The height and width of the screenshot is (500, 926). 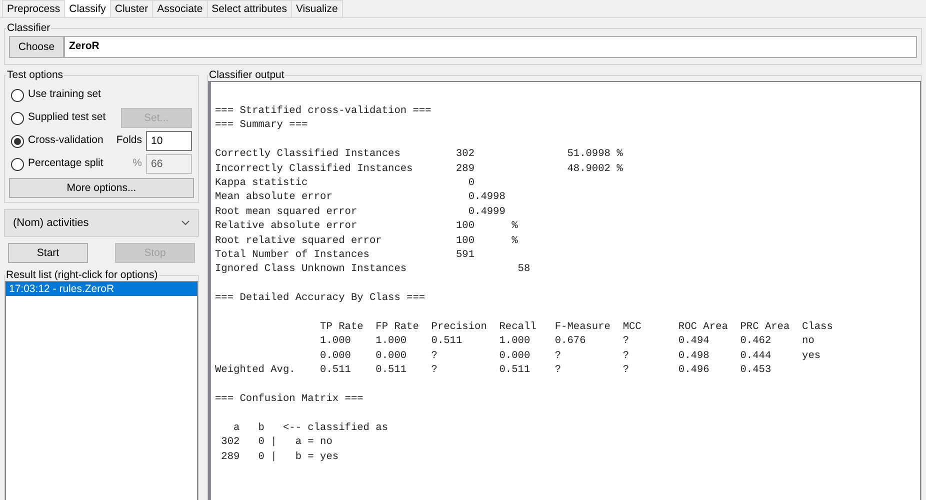 What do you see at coordinates (320, 298) in the screenshot?
I see `output-line: === Detailed Accuracy By Class ===` at bounding box center [320, 298].